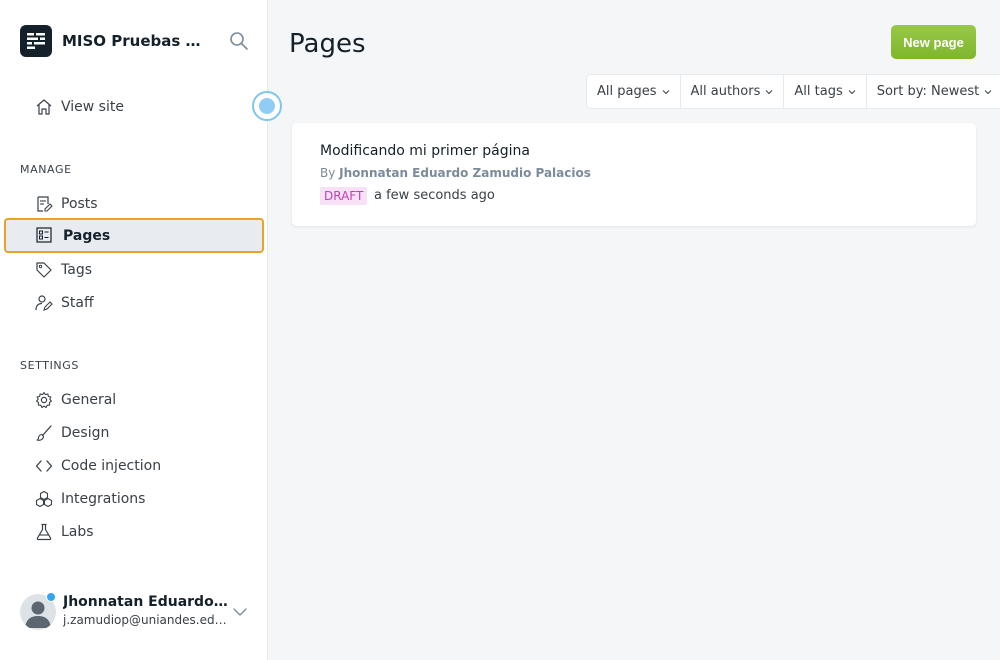 This screenshot has height=660, width=1000. What do you see at coordinates (44, 466) in the screenshot?
I see `code-icon` at bounding box center [44, 466].